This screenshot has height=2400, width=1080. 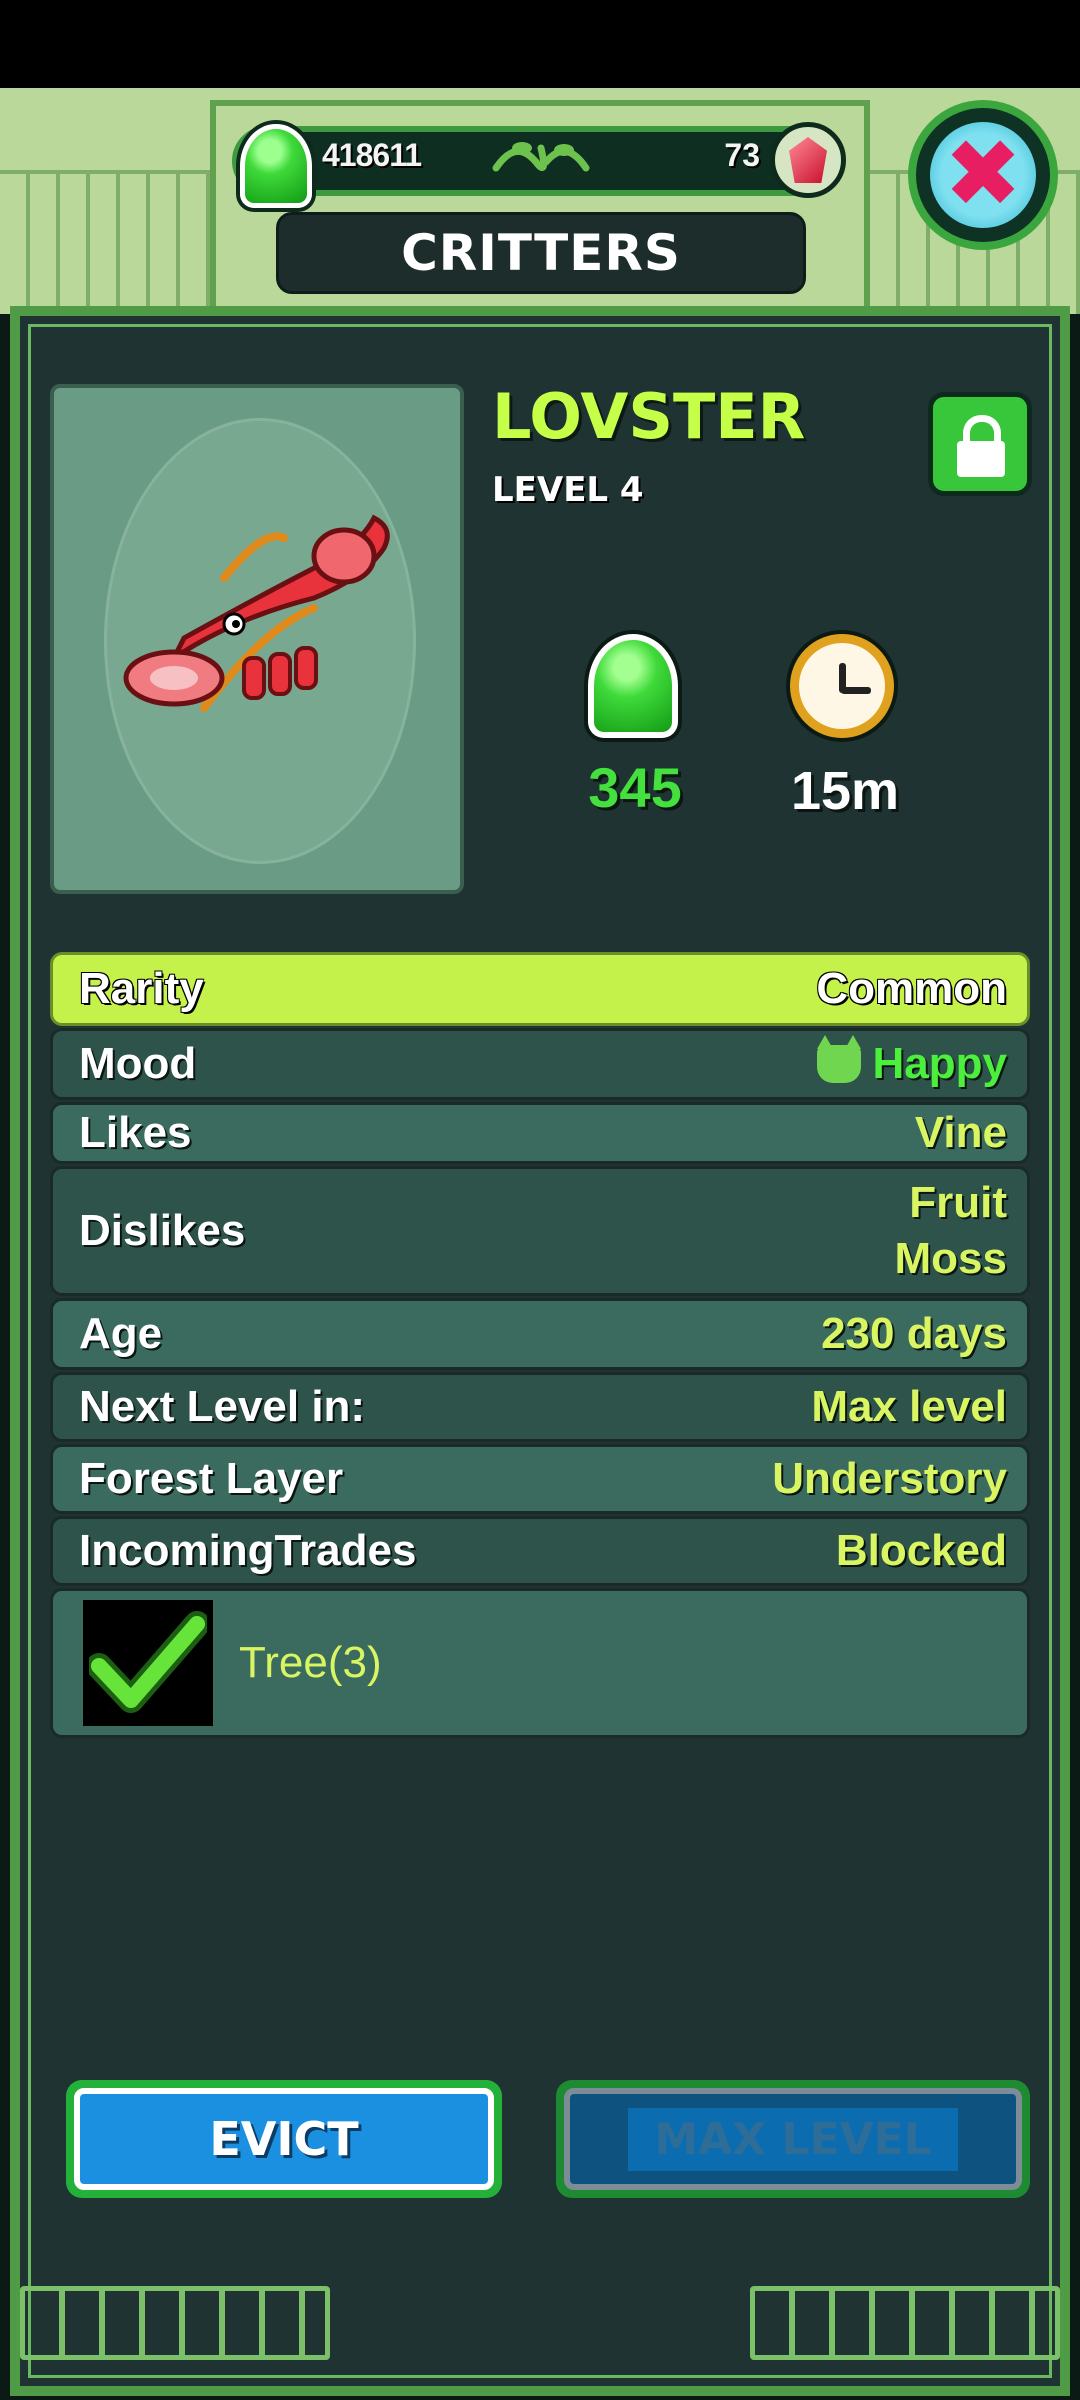 What do you see at coordinates (211, 1478) in the screenshot?
I see `detail-label: Forest Layer` at bounding box center [211, 1478].